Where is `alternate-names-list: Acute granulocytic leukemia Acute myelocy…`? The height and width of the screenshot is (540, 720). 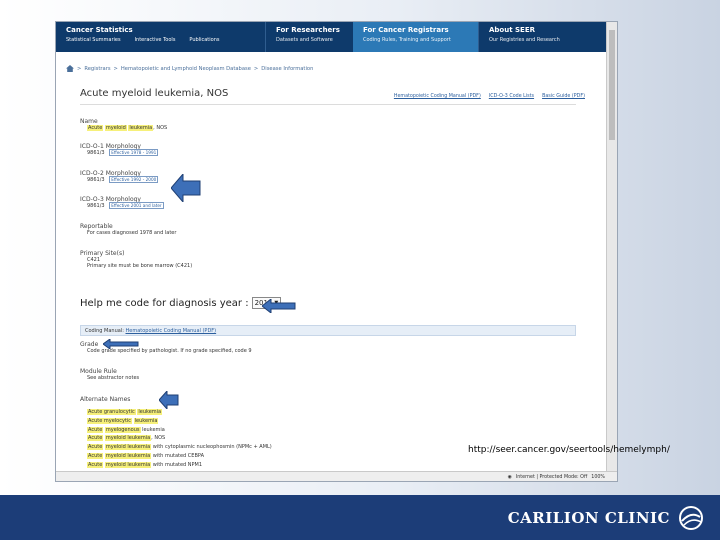
alternate-names-list: Acute granulocytic leukemia Acute myelocy… is located at coordinates (179, 439).